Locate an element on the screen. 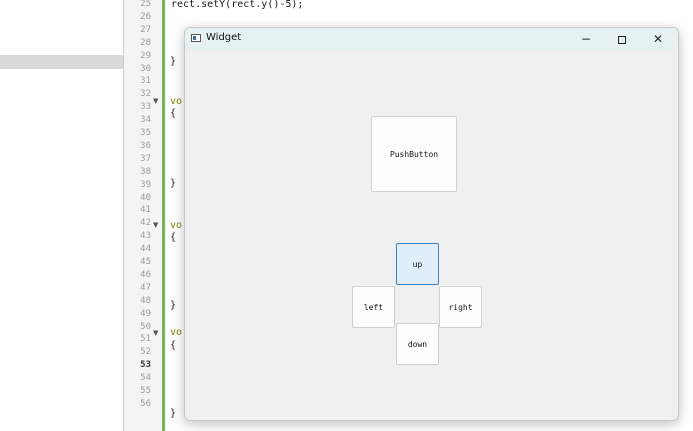  change-marker is located at coordinates (163, 215).